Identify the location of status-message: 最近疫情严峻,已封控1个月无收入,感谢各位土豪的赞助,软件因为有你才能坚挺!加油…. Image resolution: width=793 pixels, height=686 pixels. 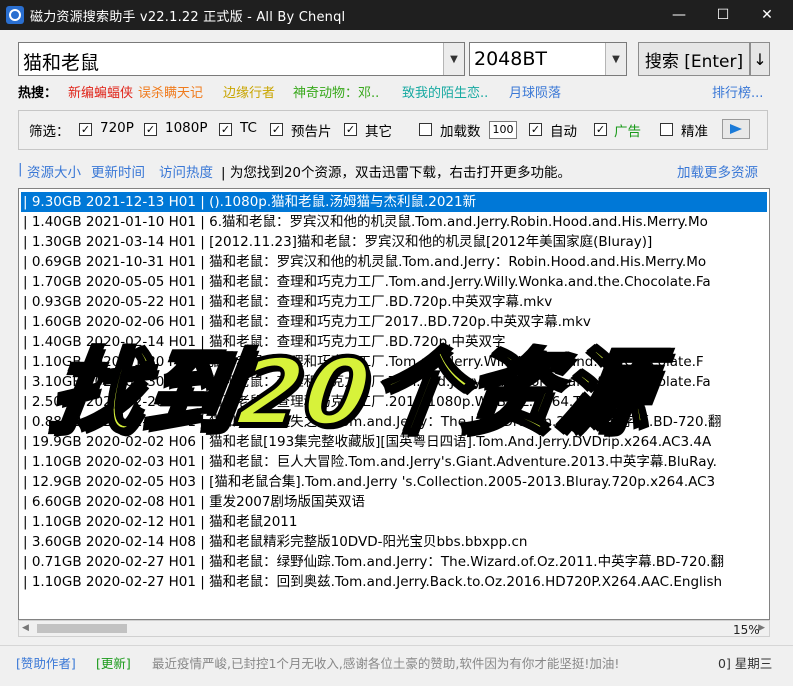
(386, 663).